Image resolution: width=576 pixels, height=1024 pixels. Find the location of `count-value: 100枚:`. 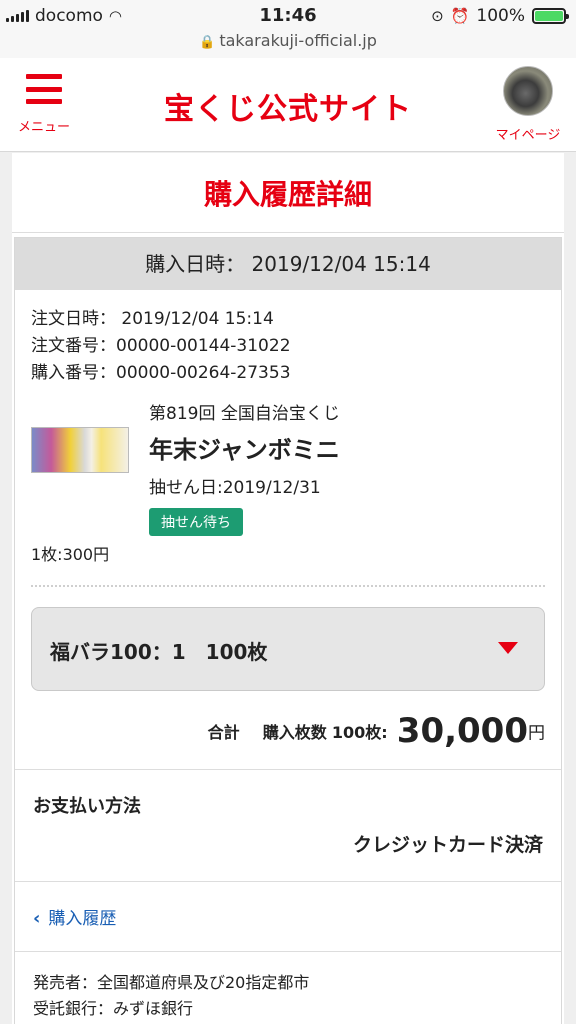

count-value: 100枚: is located at coordinates (359, 732).